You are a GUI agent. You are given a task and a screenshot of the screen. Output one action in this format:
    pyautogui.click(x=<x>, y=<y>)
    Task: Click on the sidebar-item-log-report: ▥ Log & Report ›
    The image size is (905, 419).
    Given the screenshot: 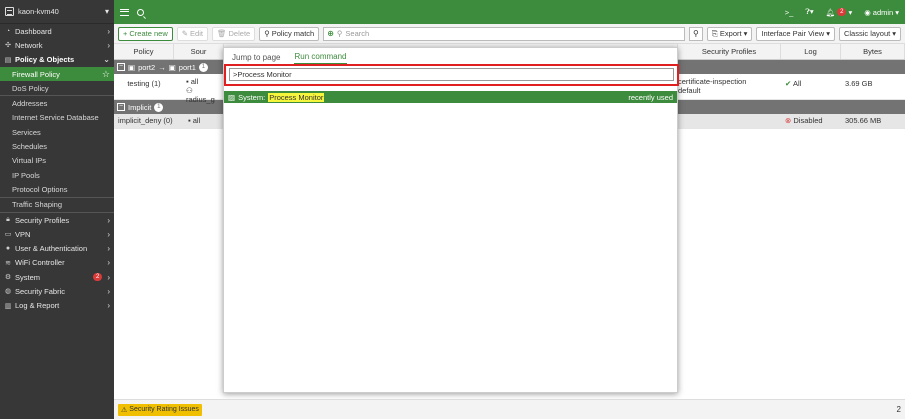 What is the action you would take?
    pyautogui.click(x=57, y=306)
    